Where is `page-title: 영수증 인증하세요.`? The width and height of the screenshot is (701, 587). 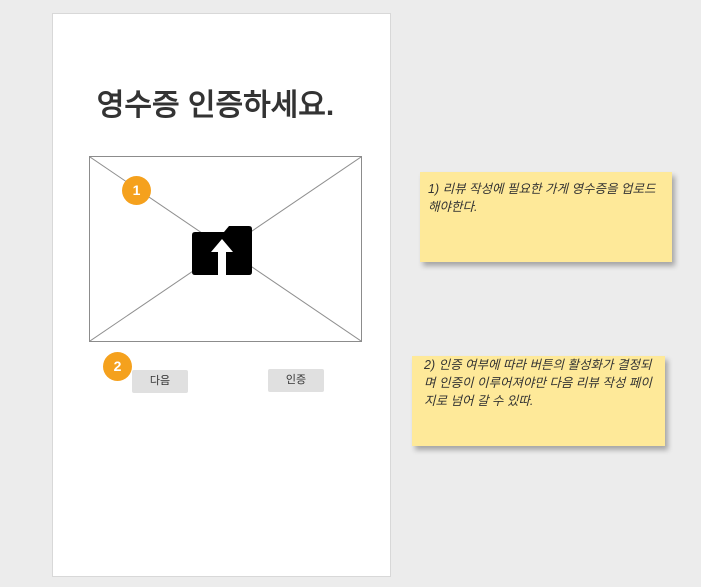
page-title: 영수증 인증하세요. is located at coordinates (215, 105).